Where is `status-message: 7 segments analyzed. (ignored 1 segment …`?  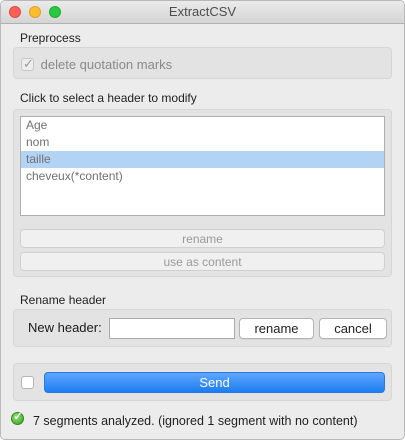 status-message: 7 segments analyzed. (ignored 1 segment … is located at coordinates (195, 421).